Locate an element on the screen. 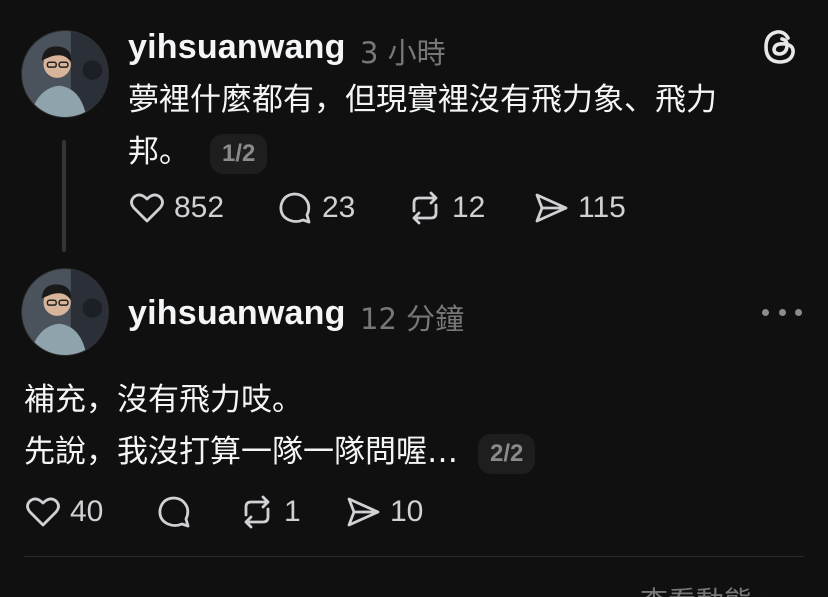  thread-pager-badge: 1/2 is located at coordinates (239, 153).